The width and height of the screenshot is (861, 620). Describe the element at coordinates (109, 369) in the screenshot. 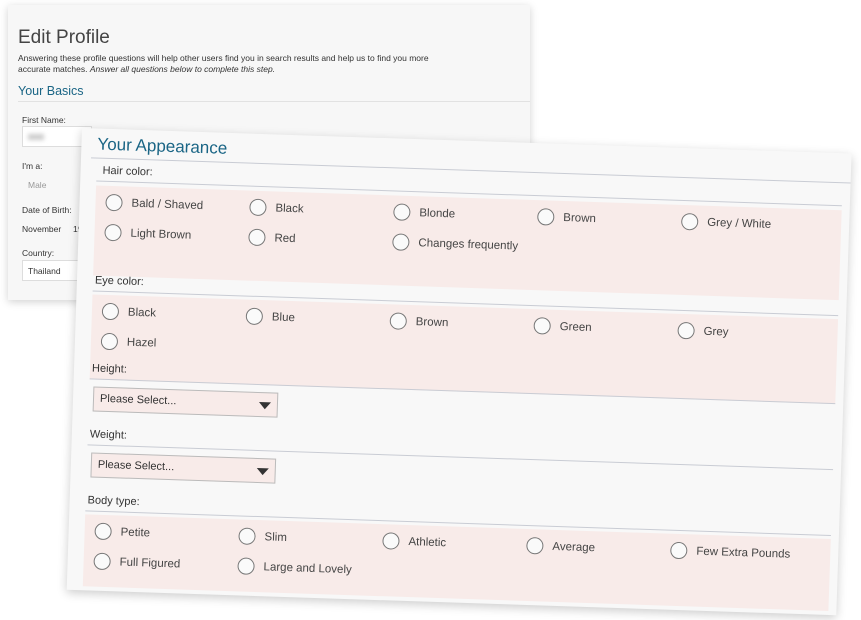

I see `height-label: Height:` at that location.